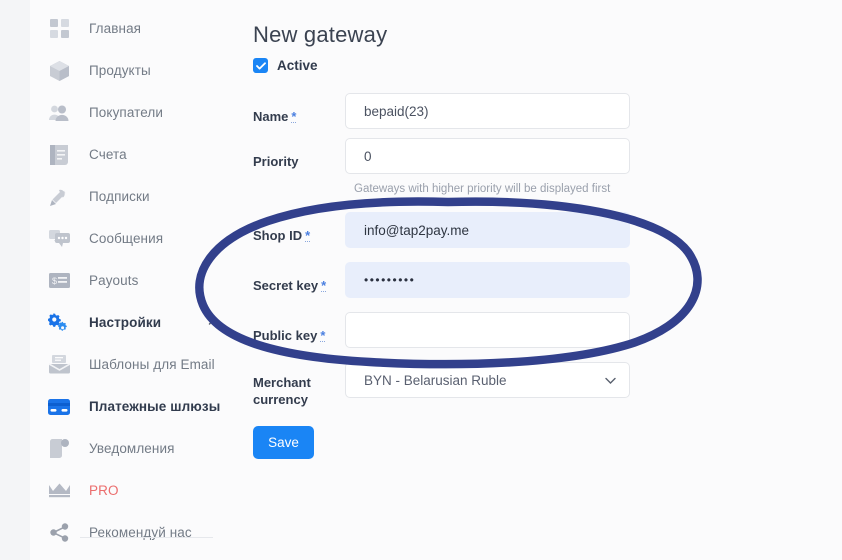 The height and width of the screenshot is (560, 842). Describe the element at coordinates (286, 285) in the screenshot. I see `secret-key-label-text: Secret key` at that location.